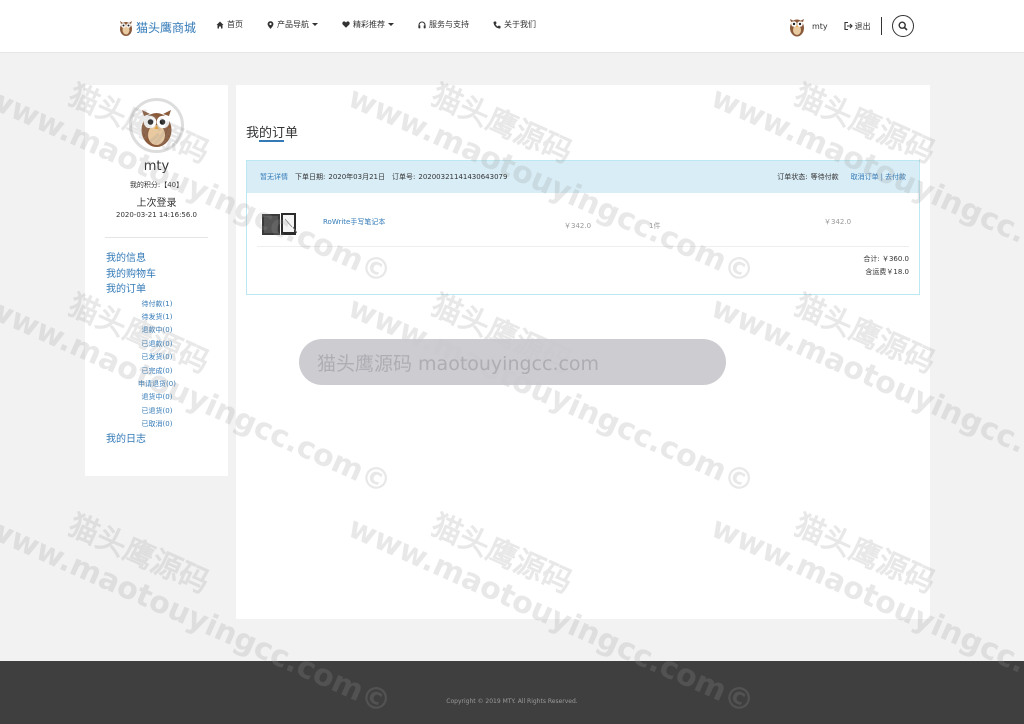 Image resolution: width=1024 pixels, height=724 pixels. What do you see at coordinates (235, 24) in the screenshot?
I see `nav-home-label: 首页` at bounding box center [235, 24].